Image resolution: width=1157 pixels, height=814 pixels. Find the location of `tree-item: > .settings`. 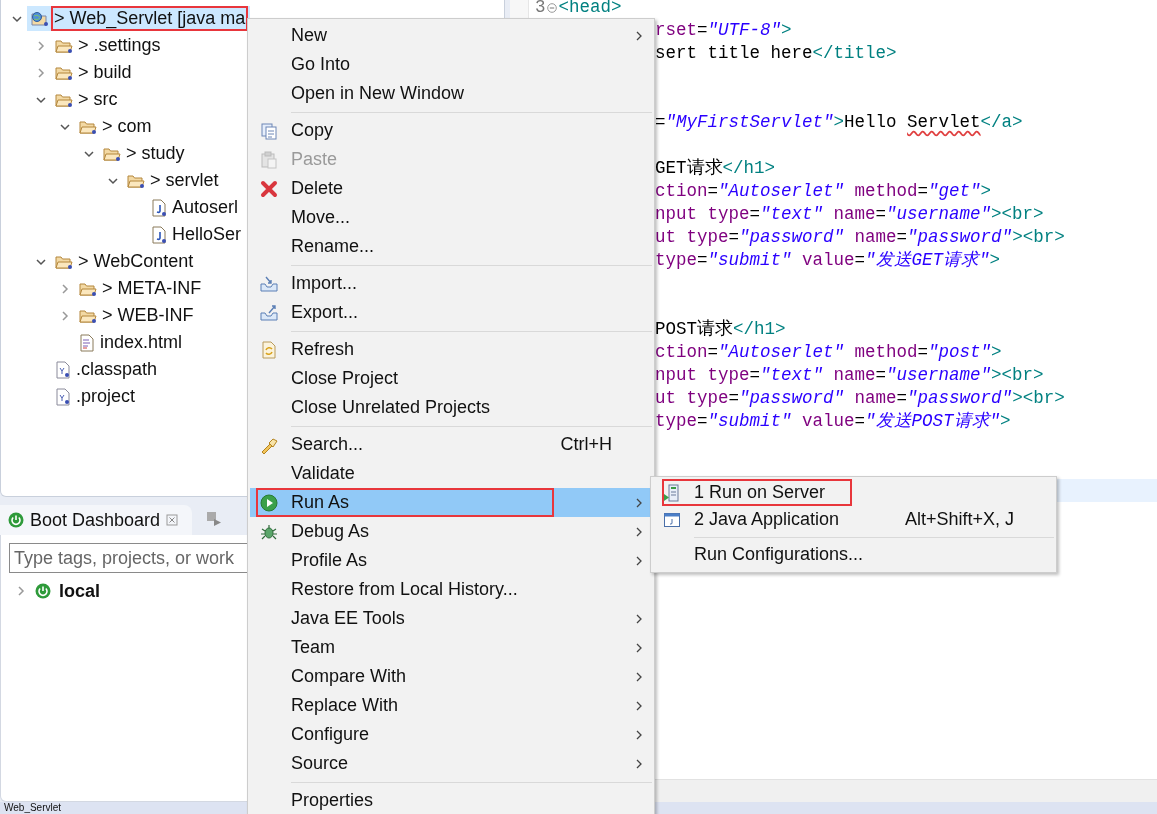

tree-item: > .settings is located at coordinates (108, 45).